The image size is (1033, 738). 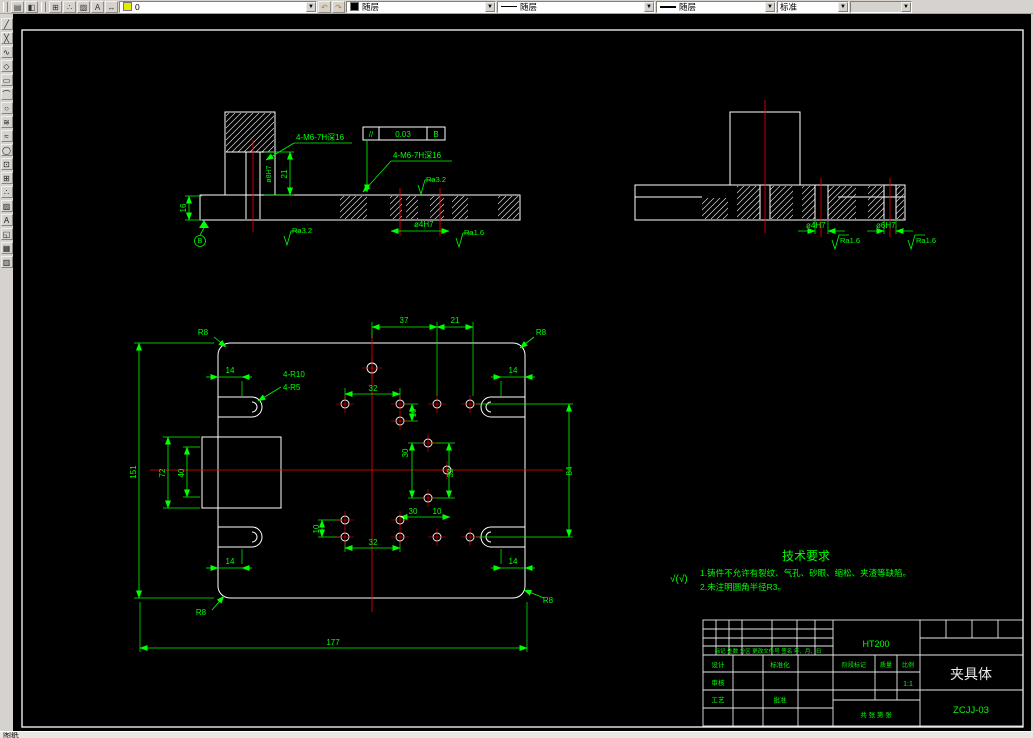 I want to click on dim-text: 37, so click(x=404, y=320).